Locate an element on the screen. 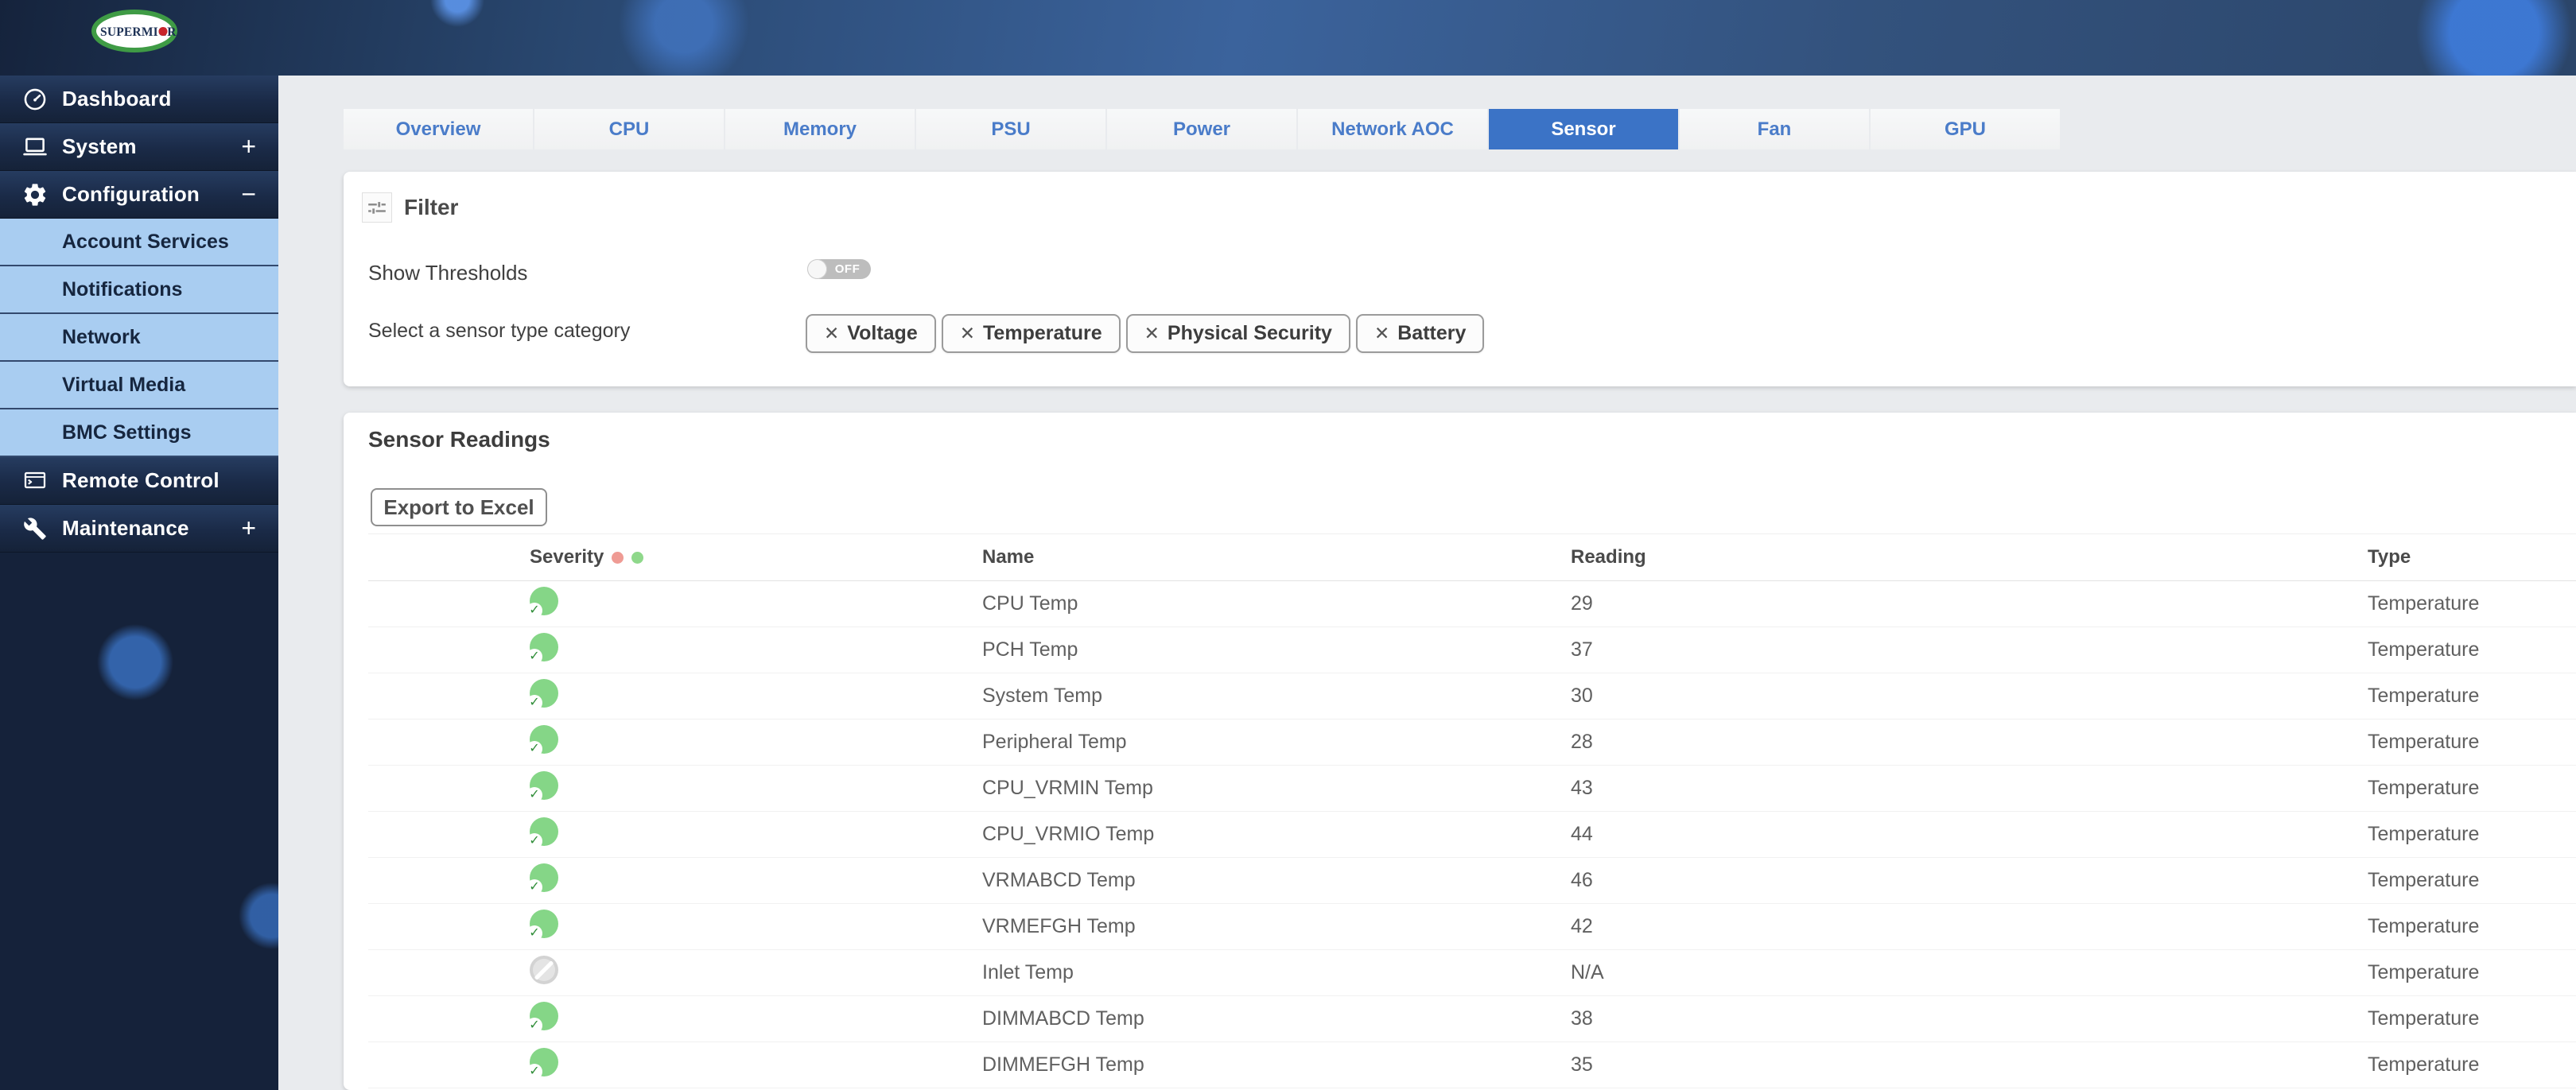 This screenshot has width=2576, height=1090. sensor-reading: N/A is located at coordinates (1587, 972).